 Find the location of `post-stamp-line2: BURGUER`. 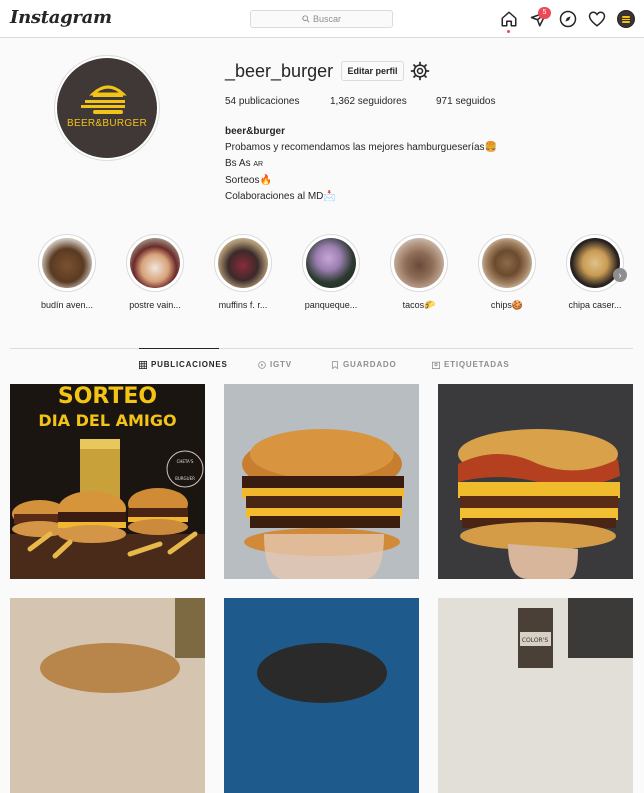

post-stamp-line2: BURGUER is located at coordinates (185, 478).